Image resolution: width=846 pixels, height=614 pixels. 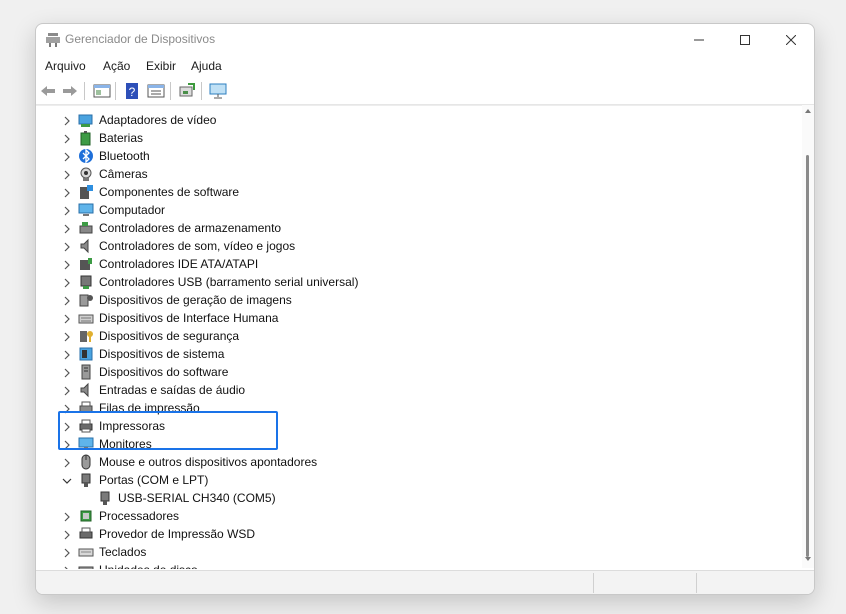 I want to click on back-button, so click(x=48, y=91).